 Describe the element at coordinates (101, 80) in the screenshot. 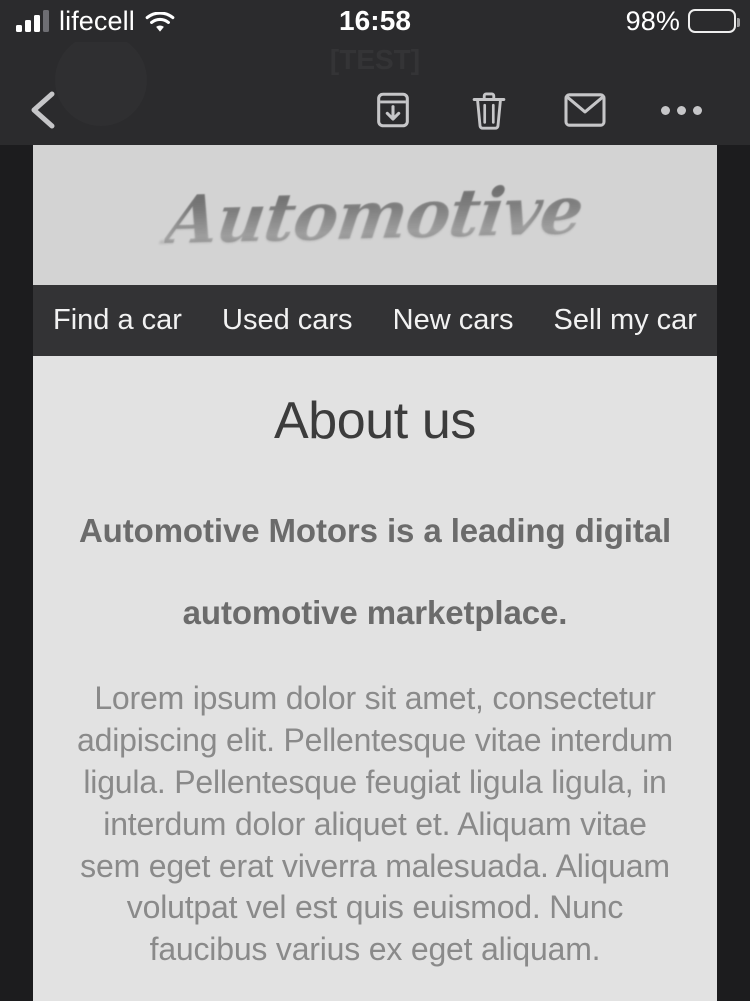

I see `sender-avatar` at that location.